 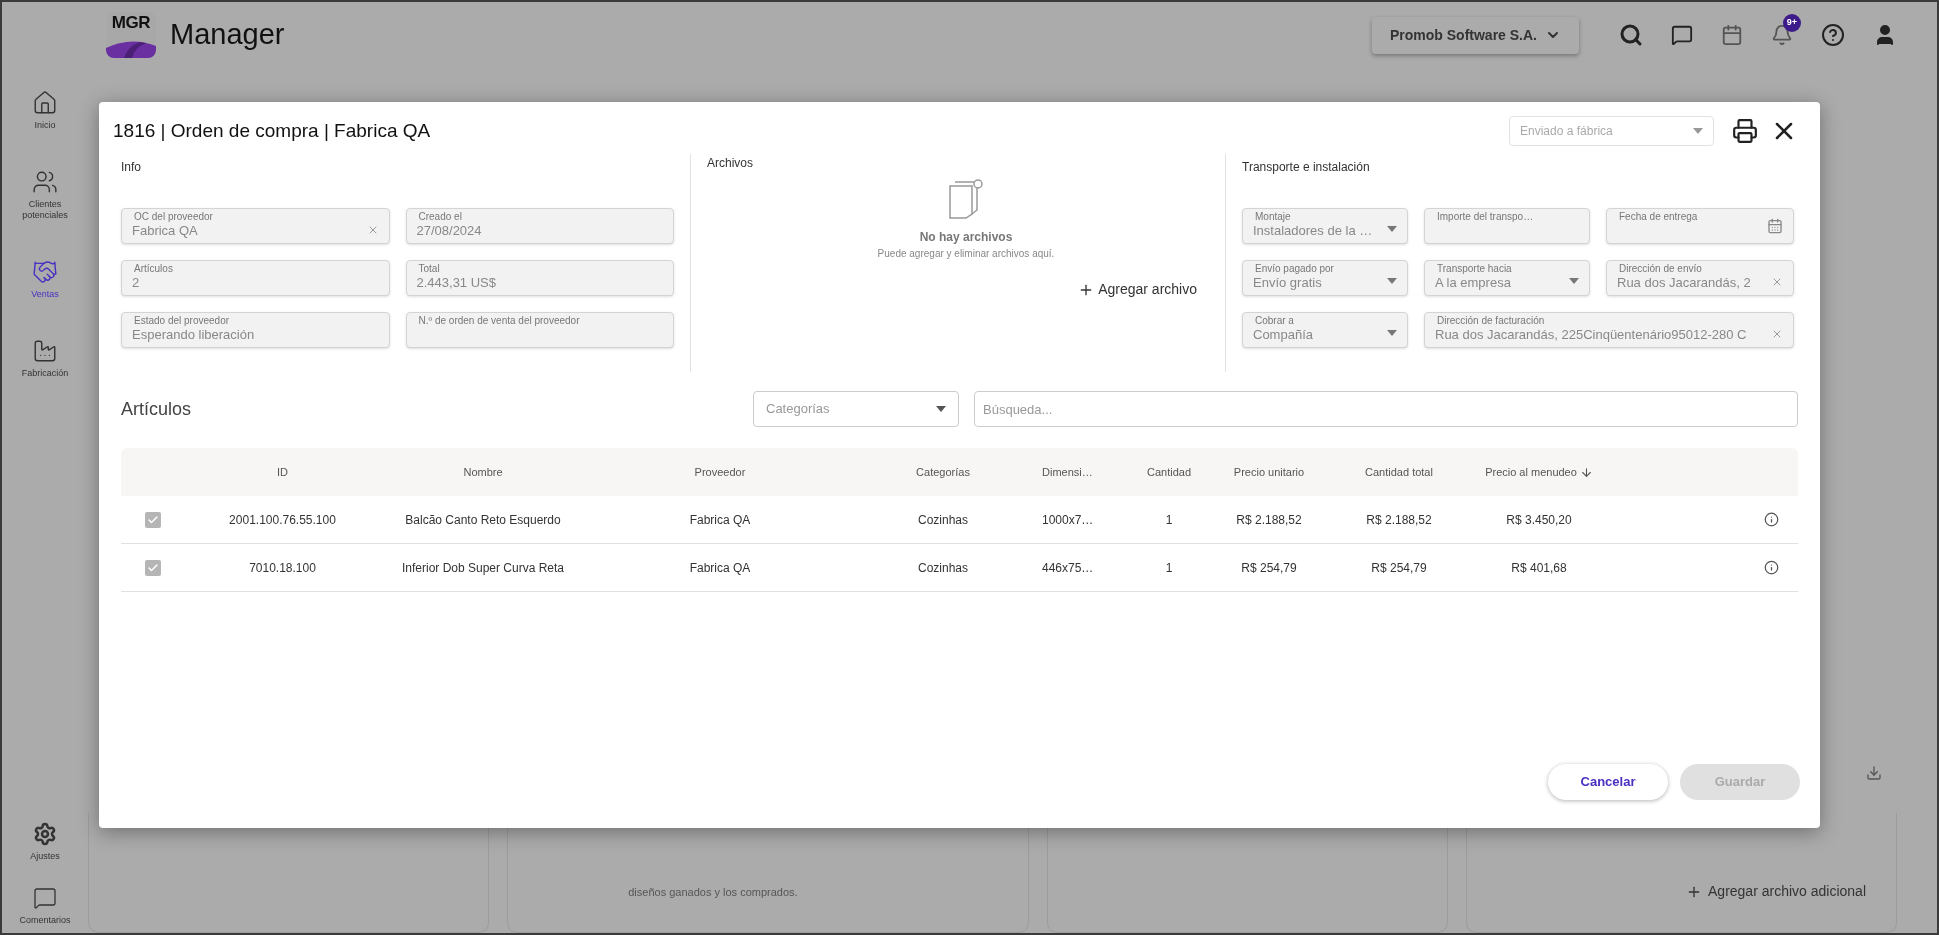 I want to click on table-cell-text: R$ 2.188,52, so click(x=1399, y=520).